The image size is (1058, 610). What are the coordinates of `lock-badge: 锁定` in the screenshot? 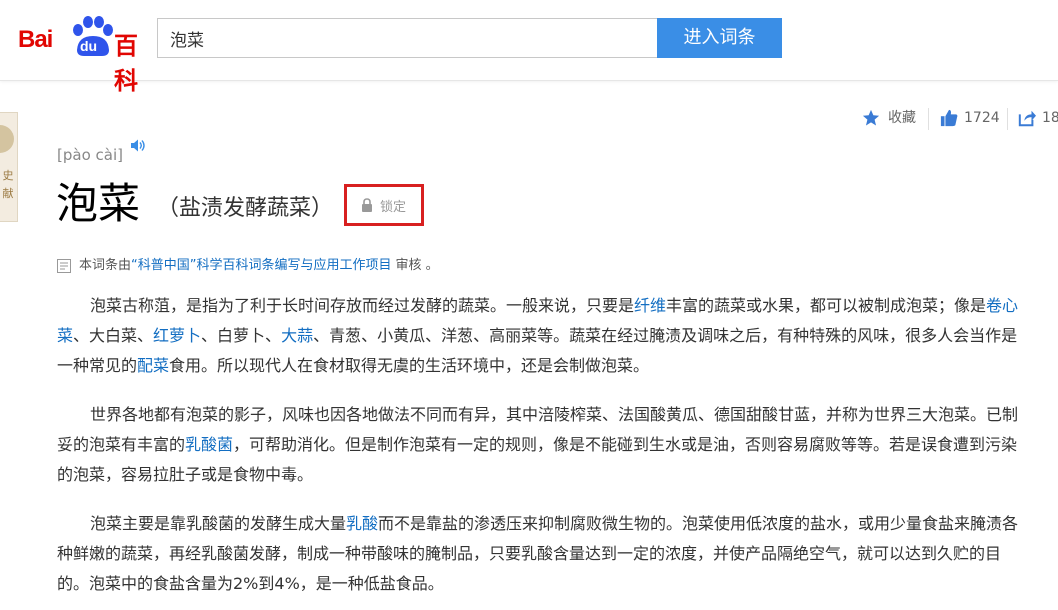 It's located at (384, 205).